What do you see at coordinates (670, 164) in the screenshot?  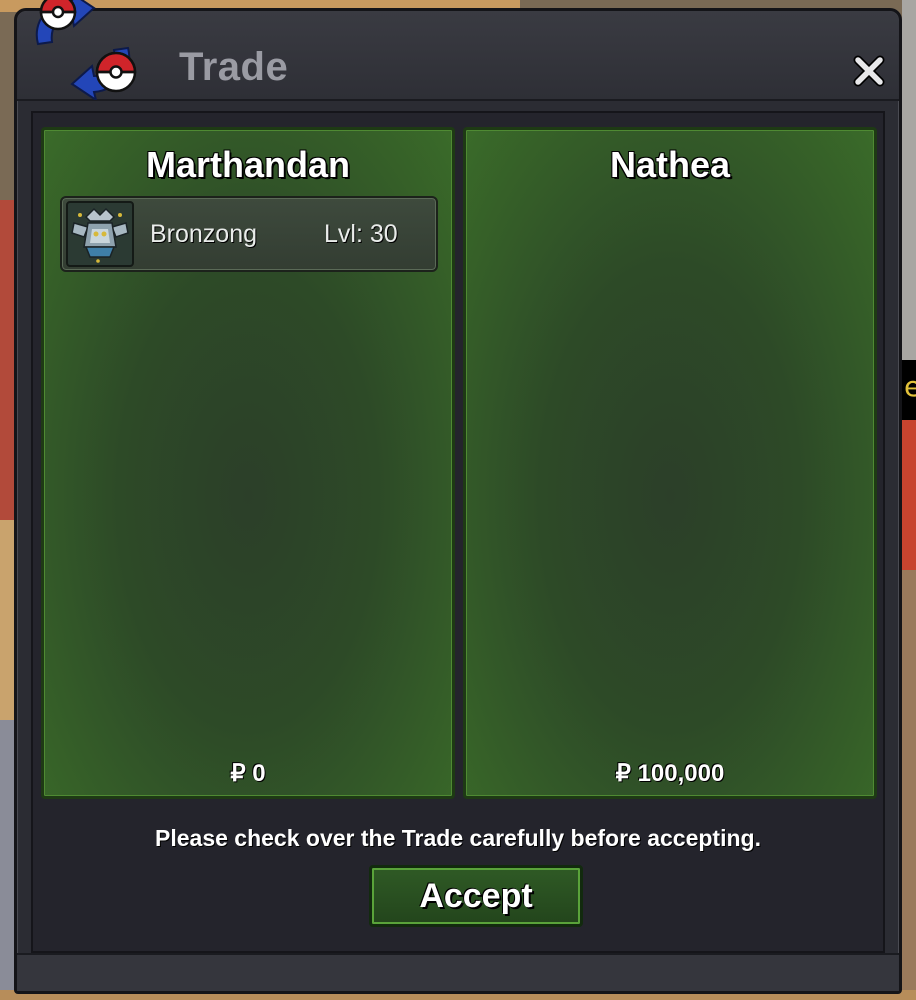 I see `right-player-name: Nathea` at bounding box center [670, 164].